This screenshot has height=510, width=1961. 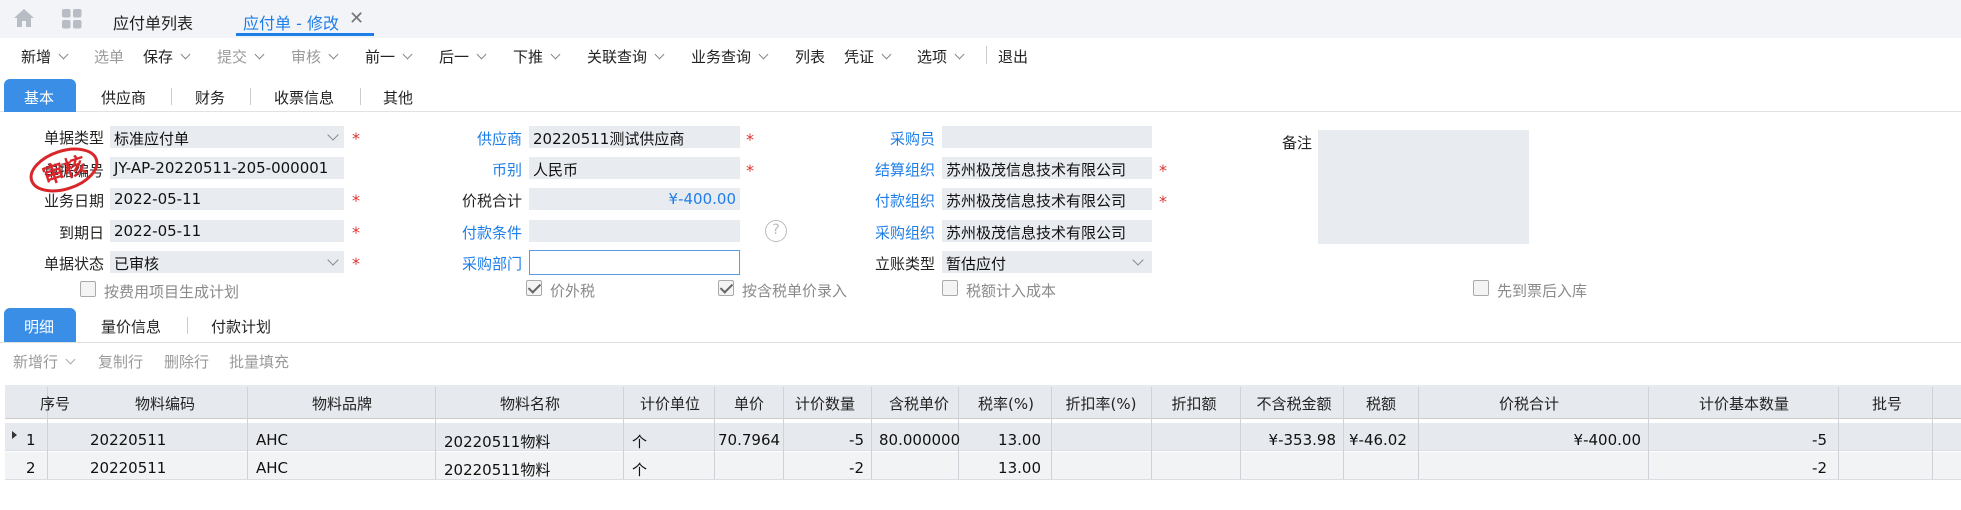 I want to click on pay-org-field: 苏州极茂信息技术有限公司, so click(x=1047, y=199).